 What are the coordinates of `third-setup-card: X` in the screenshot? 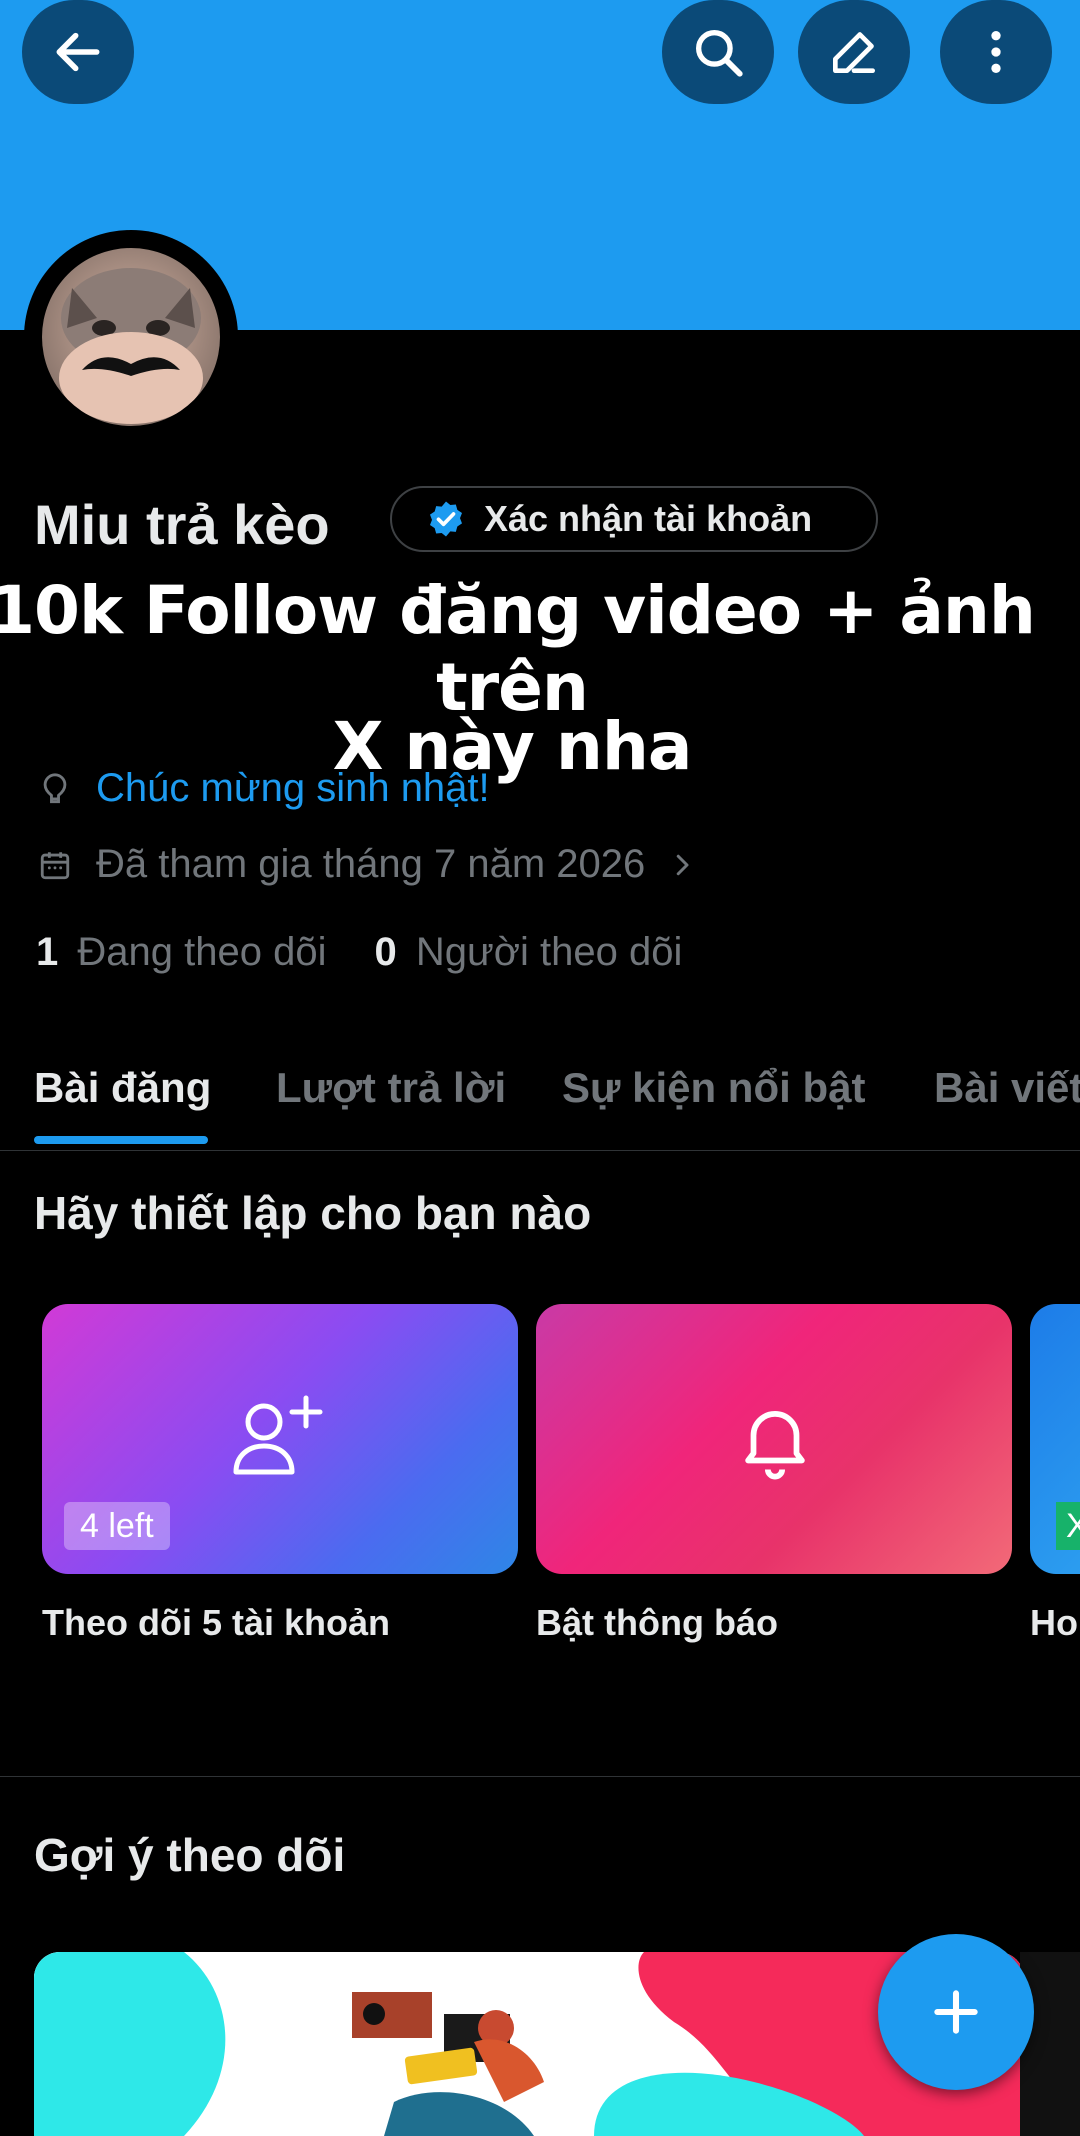 It's located at (1055, 1439).